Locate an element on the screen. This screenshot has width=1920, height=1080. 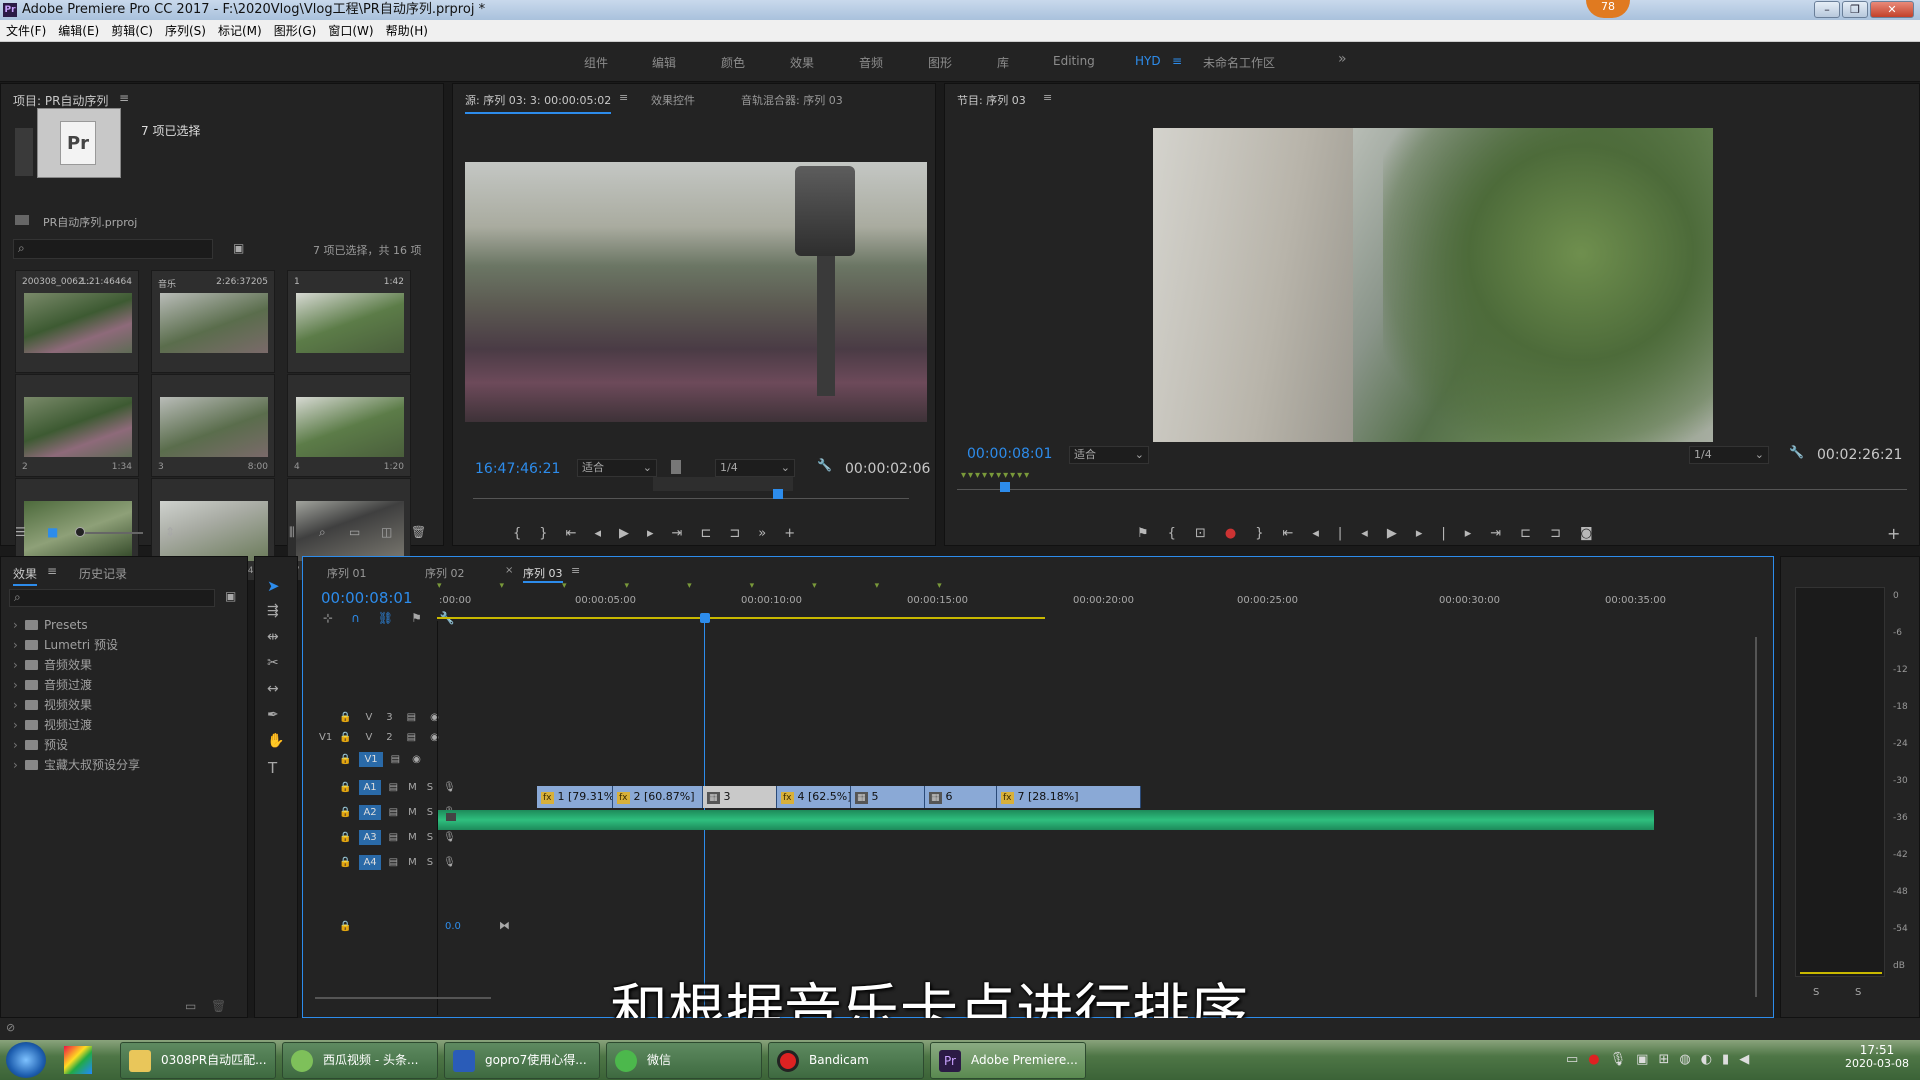
snap-icon: ∩ is located at coordinates (364, 618).